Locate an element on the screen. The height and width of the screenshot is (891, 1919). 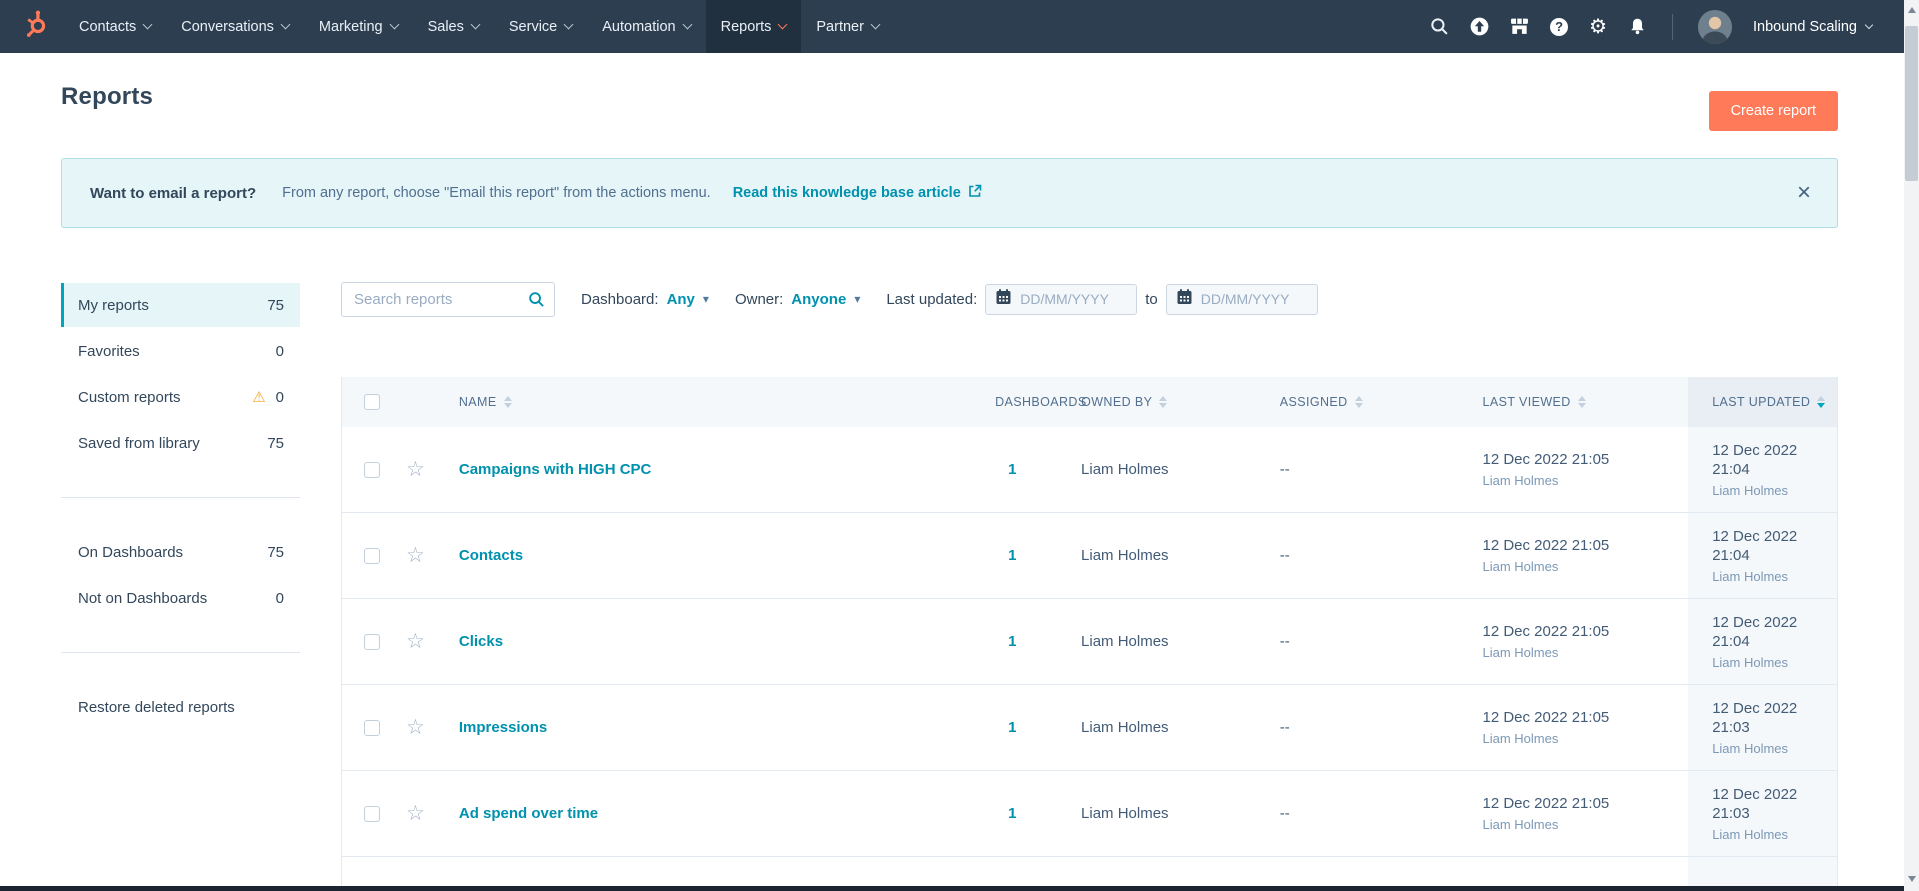
date-to-input is located at coordinates (1254, 299).